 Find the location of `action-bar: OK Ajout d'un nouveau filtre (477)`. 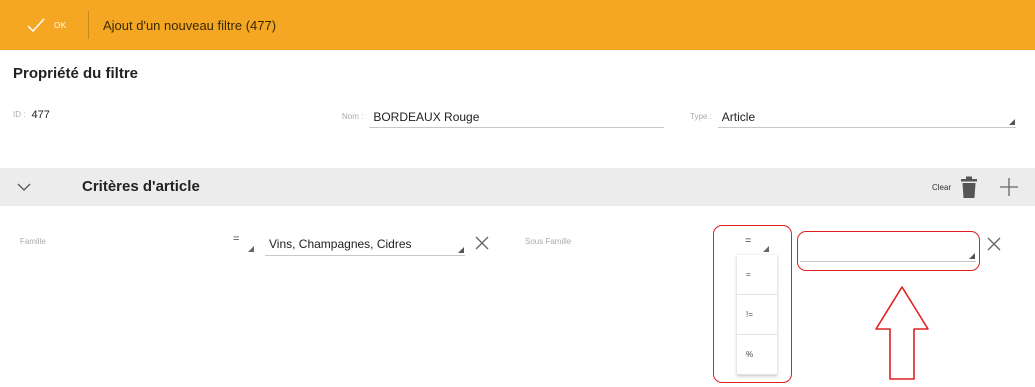

action-bar: OK Ajout d'un nouveau filtre (477) is located at coordinates (517, 25).